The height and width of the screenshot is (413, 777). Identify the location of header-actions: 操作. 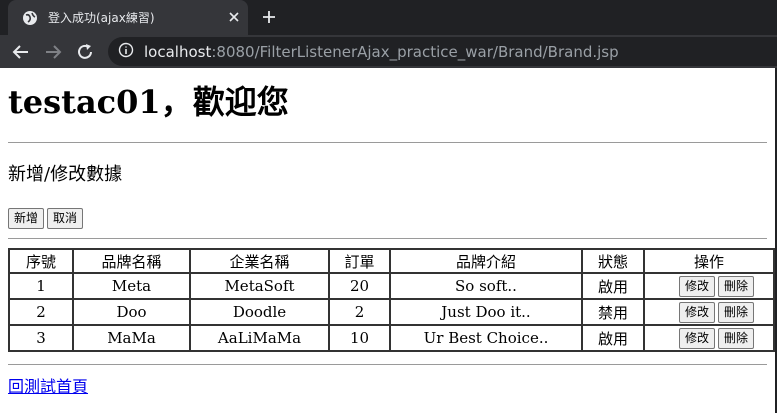
(709, 261).